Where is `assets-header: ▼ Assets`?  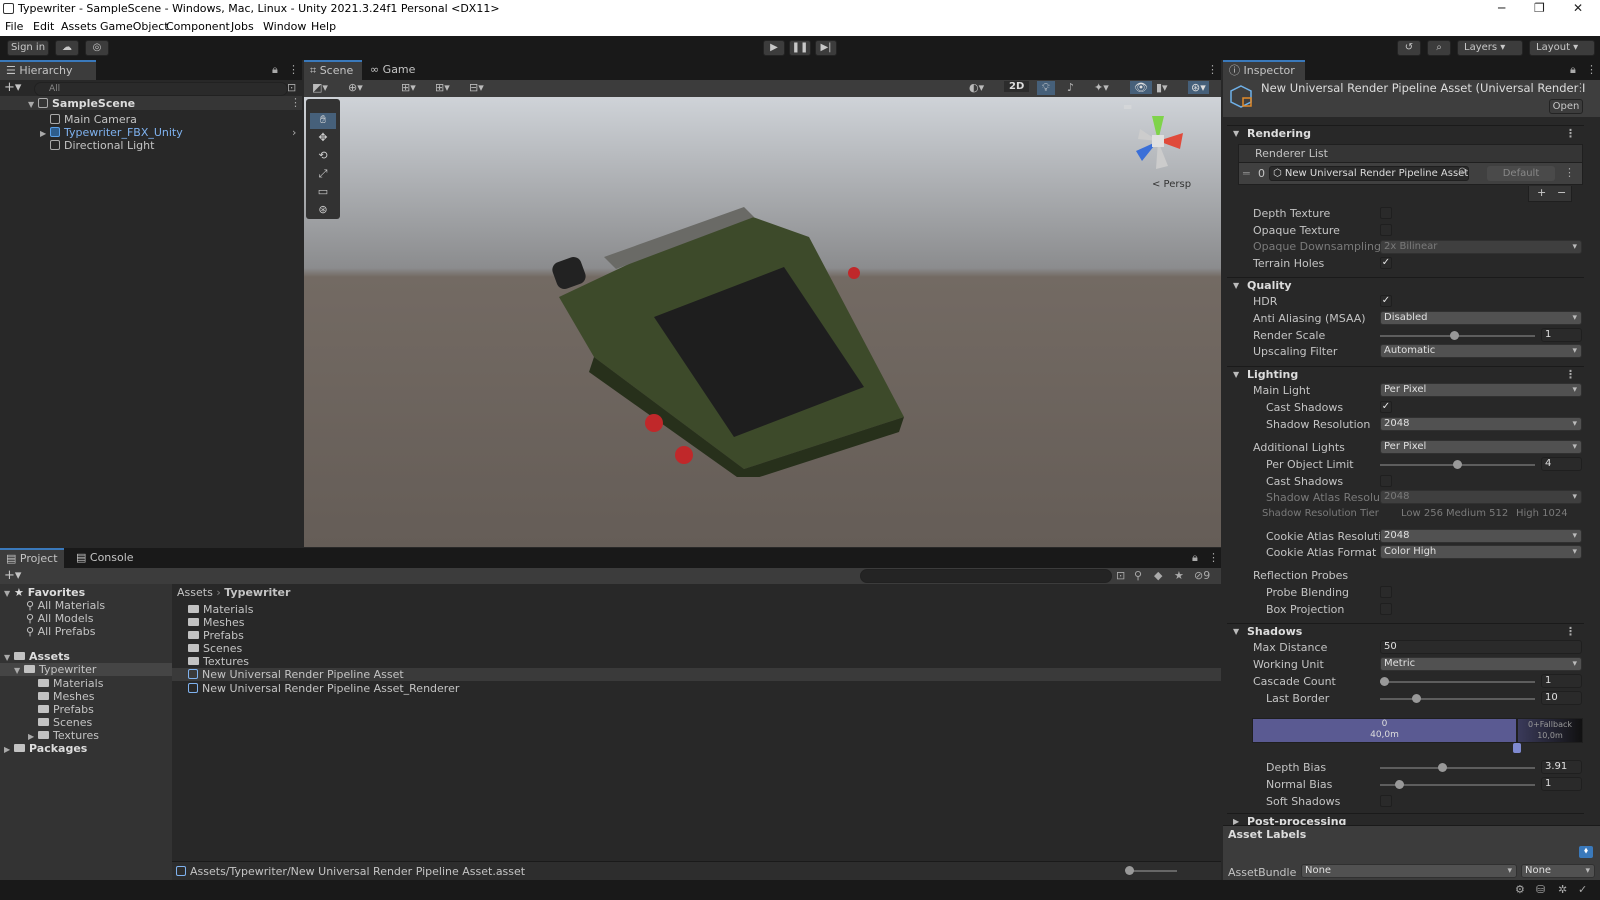 assets-header: ▼ Assets is located at coordinates (37, 656).